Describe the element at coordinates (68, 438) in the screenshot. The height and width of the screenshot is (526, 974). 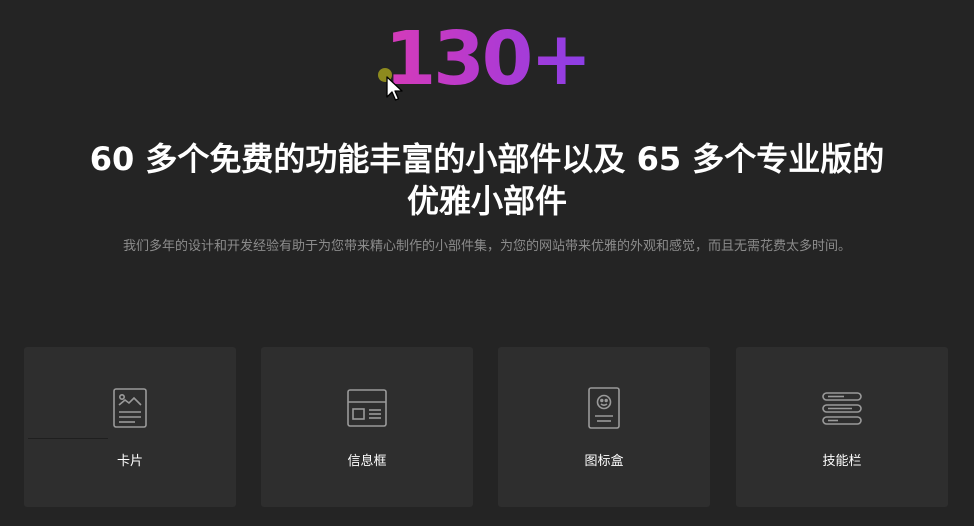
I see `divider` at that location.